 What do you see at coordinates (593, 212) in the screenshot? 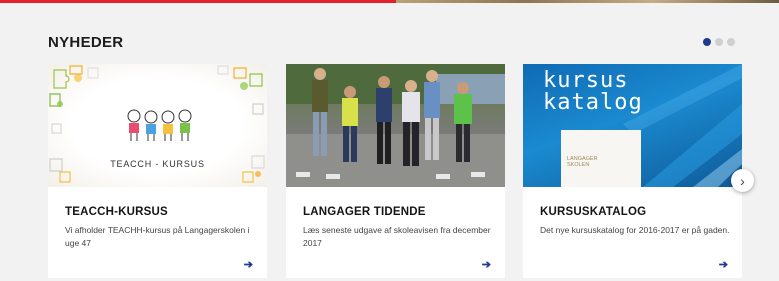
I see `card-title: KURSUSKATALOG` at bounding box center [593, 212].